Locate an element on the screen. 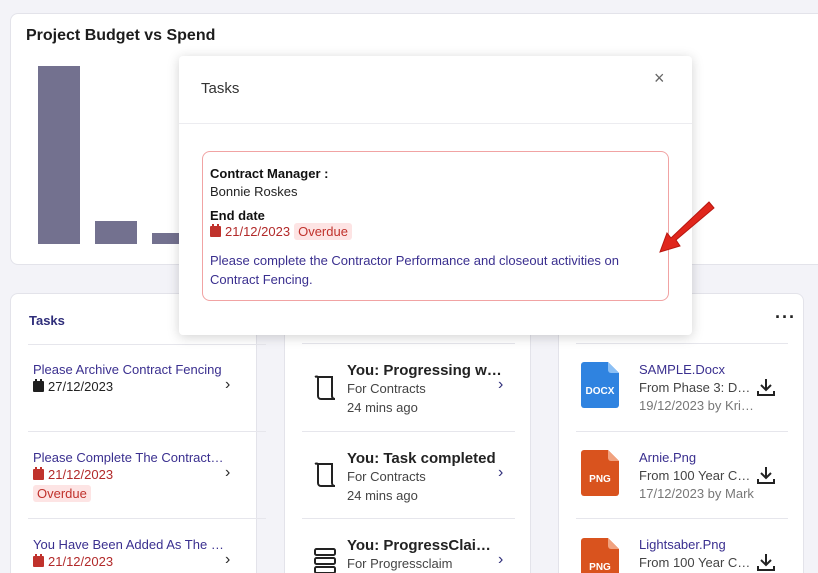  stack-icon is located at coordinates (325, 560).